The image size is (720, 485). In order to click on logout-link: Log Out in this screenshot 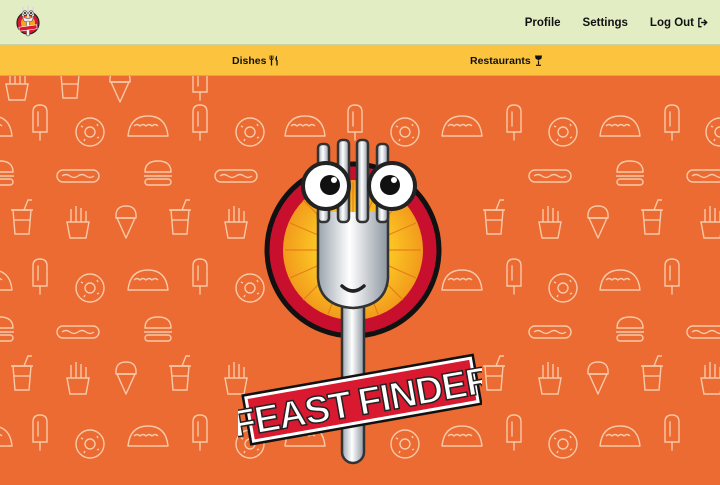, I will do `click(679, 23)`.